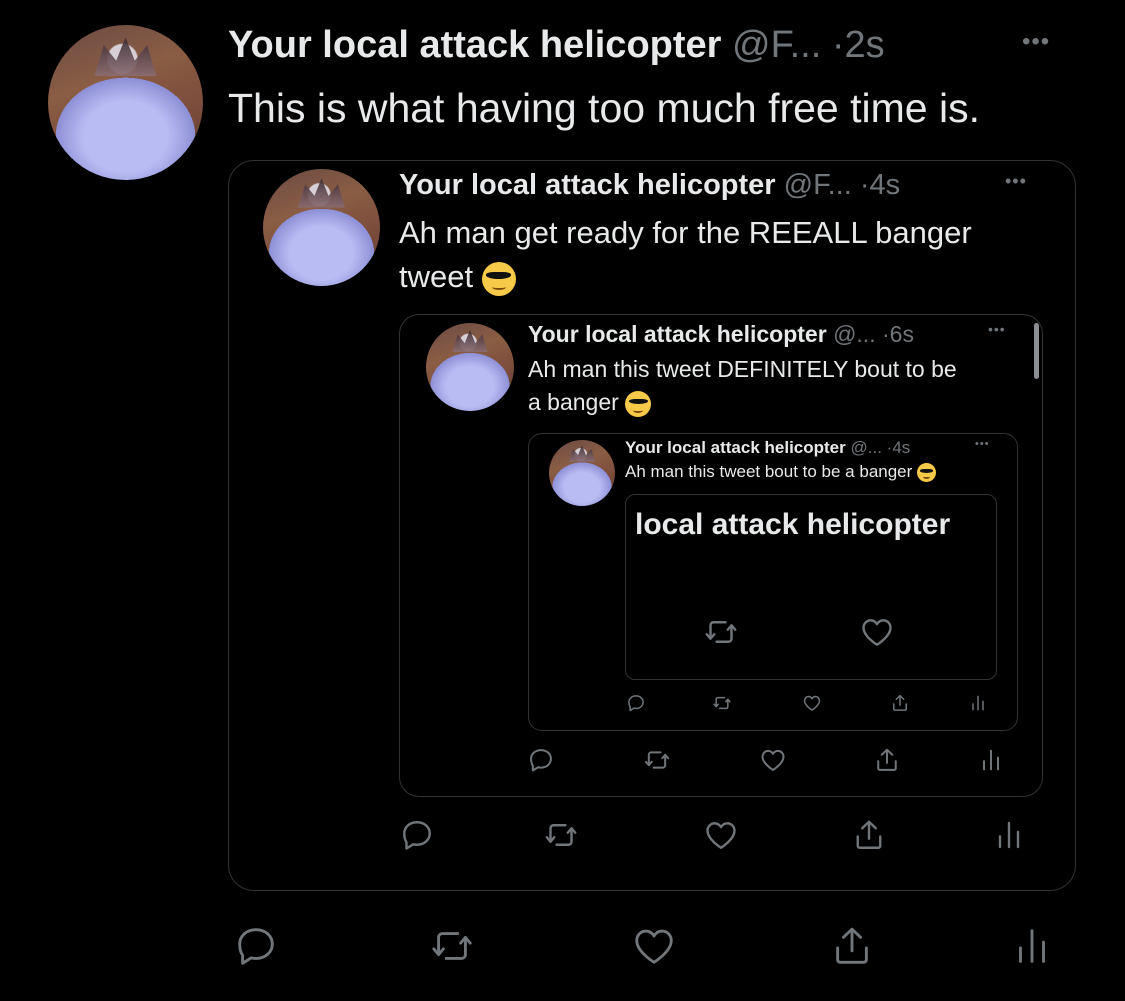 Image resolution: width=1125 pixels, height=1001 pixels. I want to click on tweet-text-line: Ah man this tweet DEFINITELY bout to be, so click(742, 369).